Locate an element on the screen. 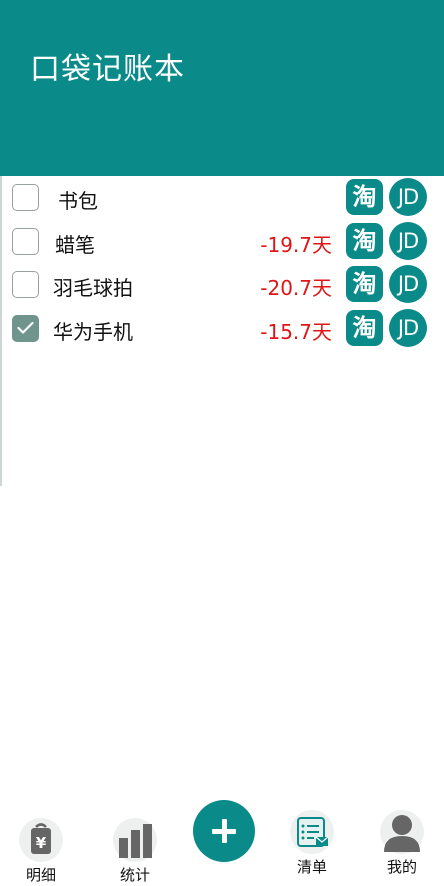  checkmark-icon is located at coordinates (25, 327).